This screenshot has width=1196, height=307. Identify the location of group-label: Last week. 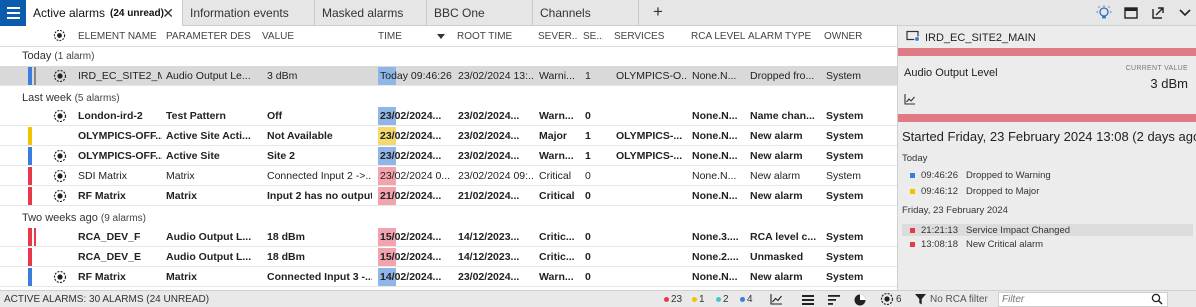
(47, 98).